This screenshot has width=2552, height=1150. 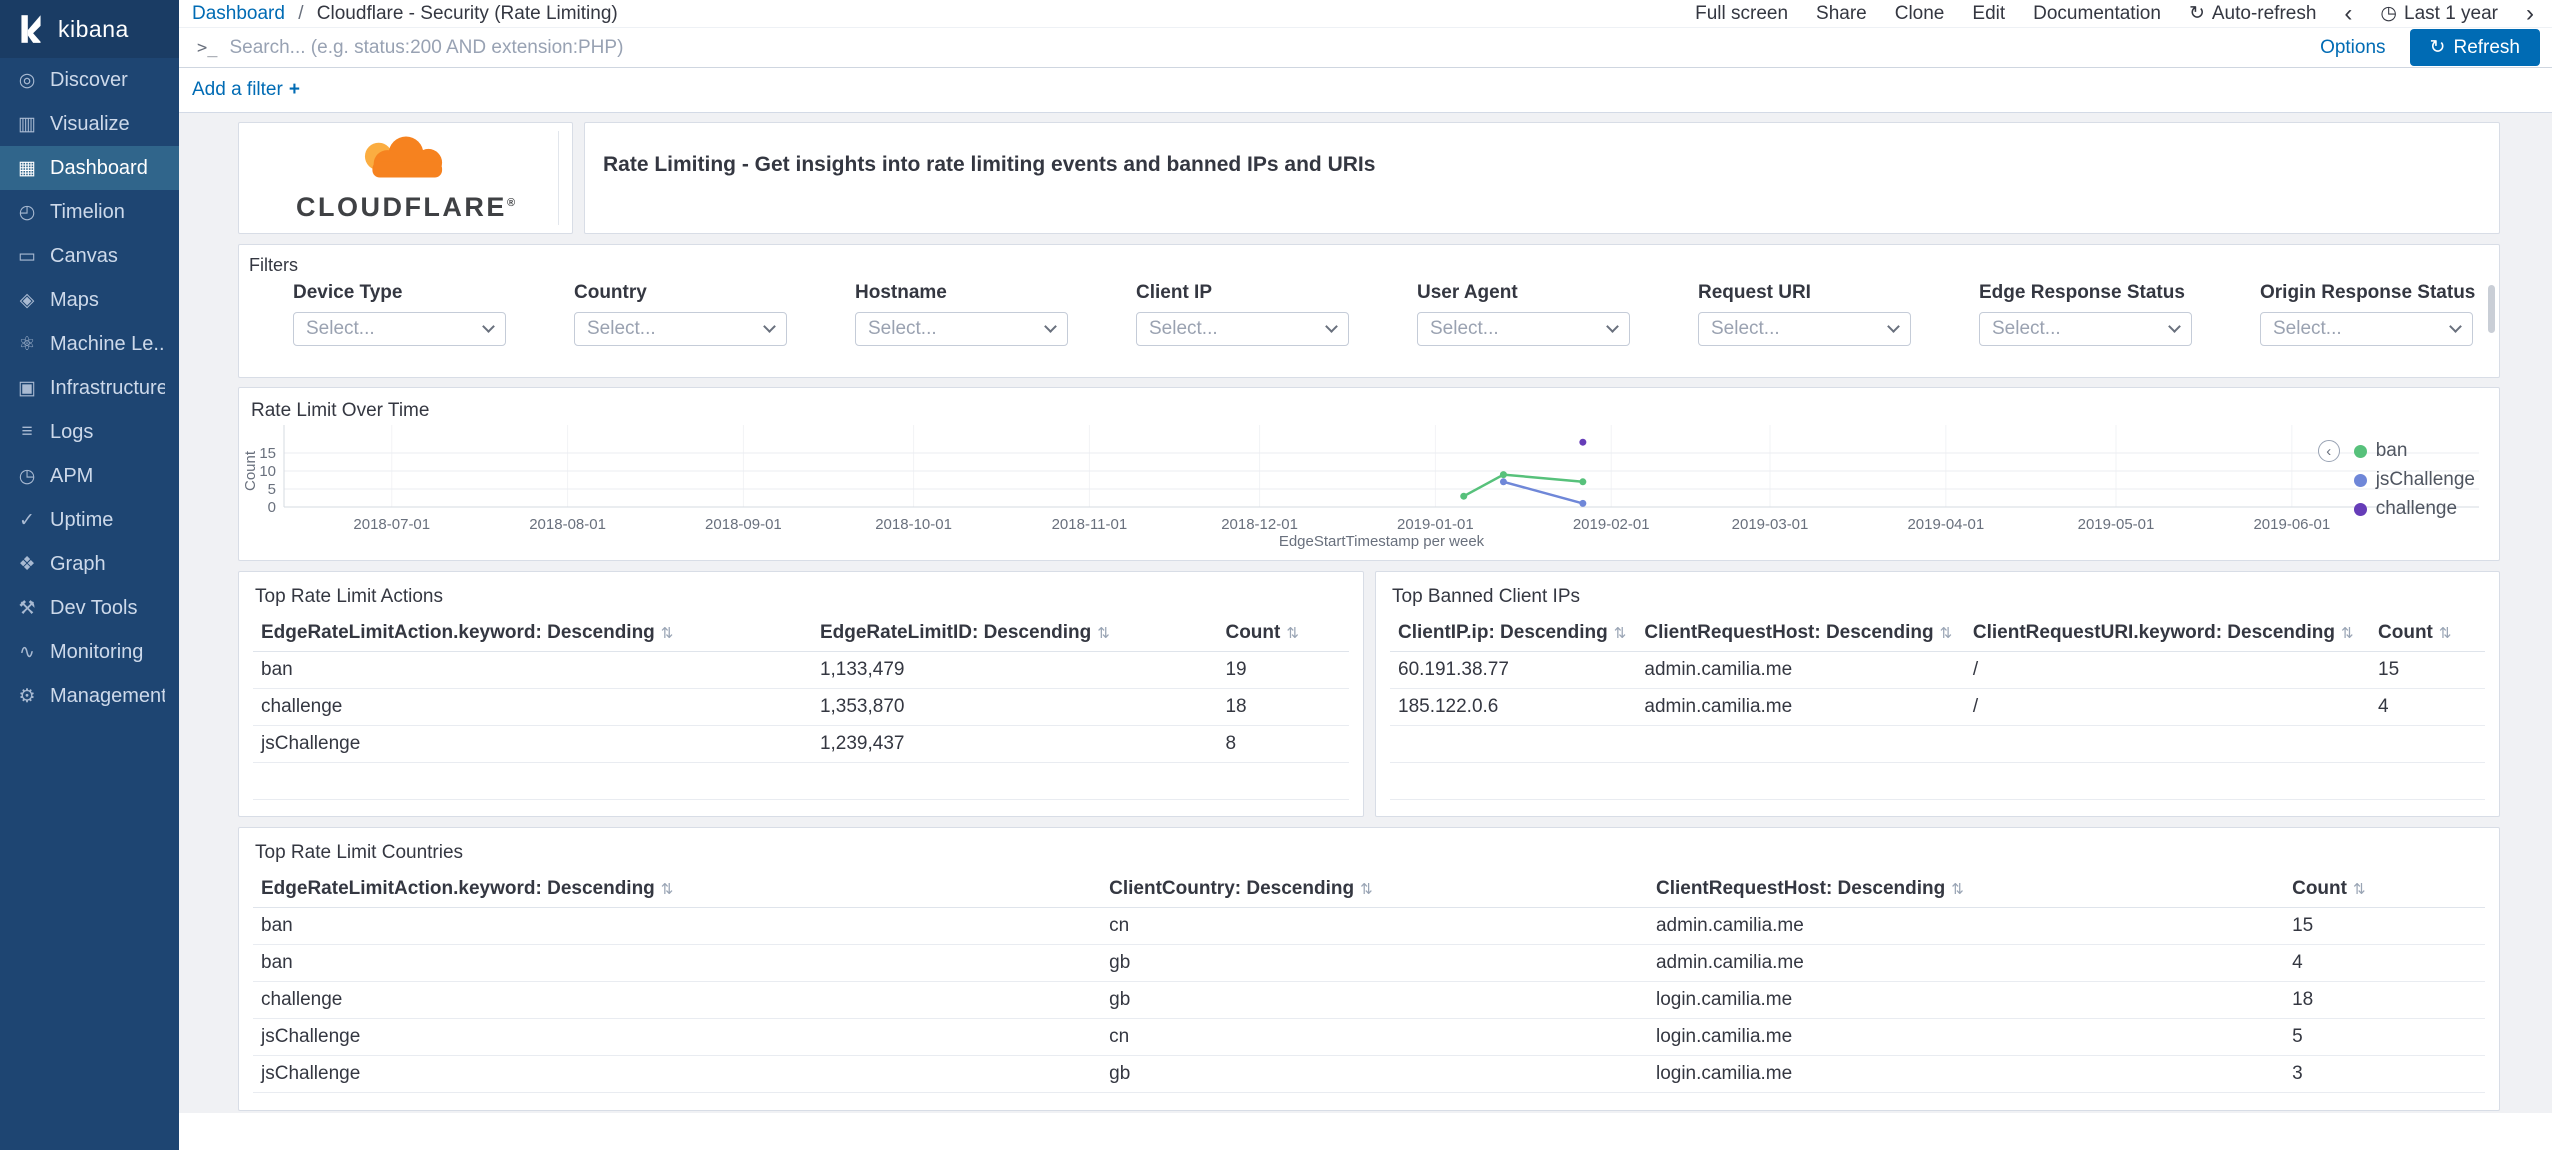 What do you see at coordinates (89, 520) in the screenshot?
I see `sidebar-item: ✓ Uptime` at bounding box center [89, 520].